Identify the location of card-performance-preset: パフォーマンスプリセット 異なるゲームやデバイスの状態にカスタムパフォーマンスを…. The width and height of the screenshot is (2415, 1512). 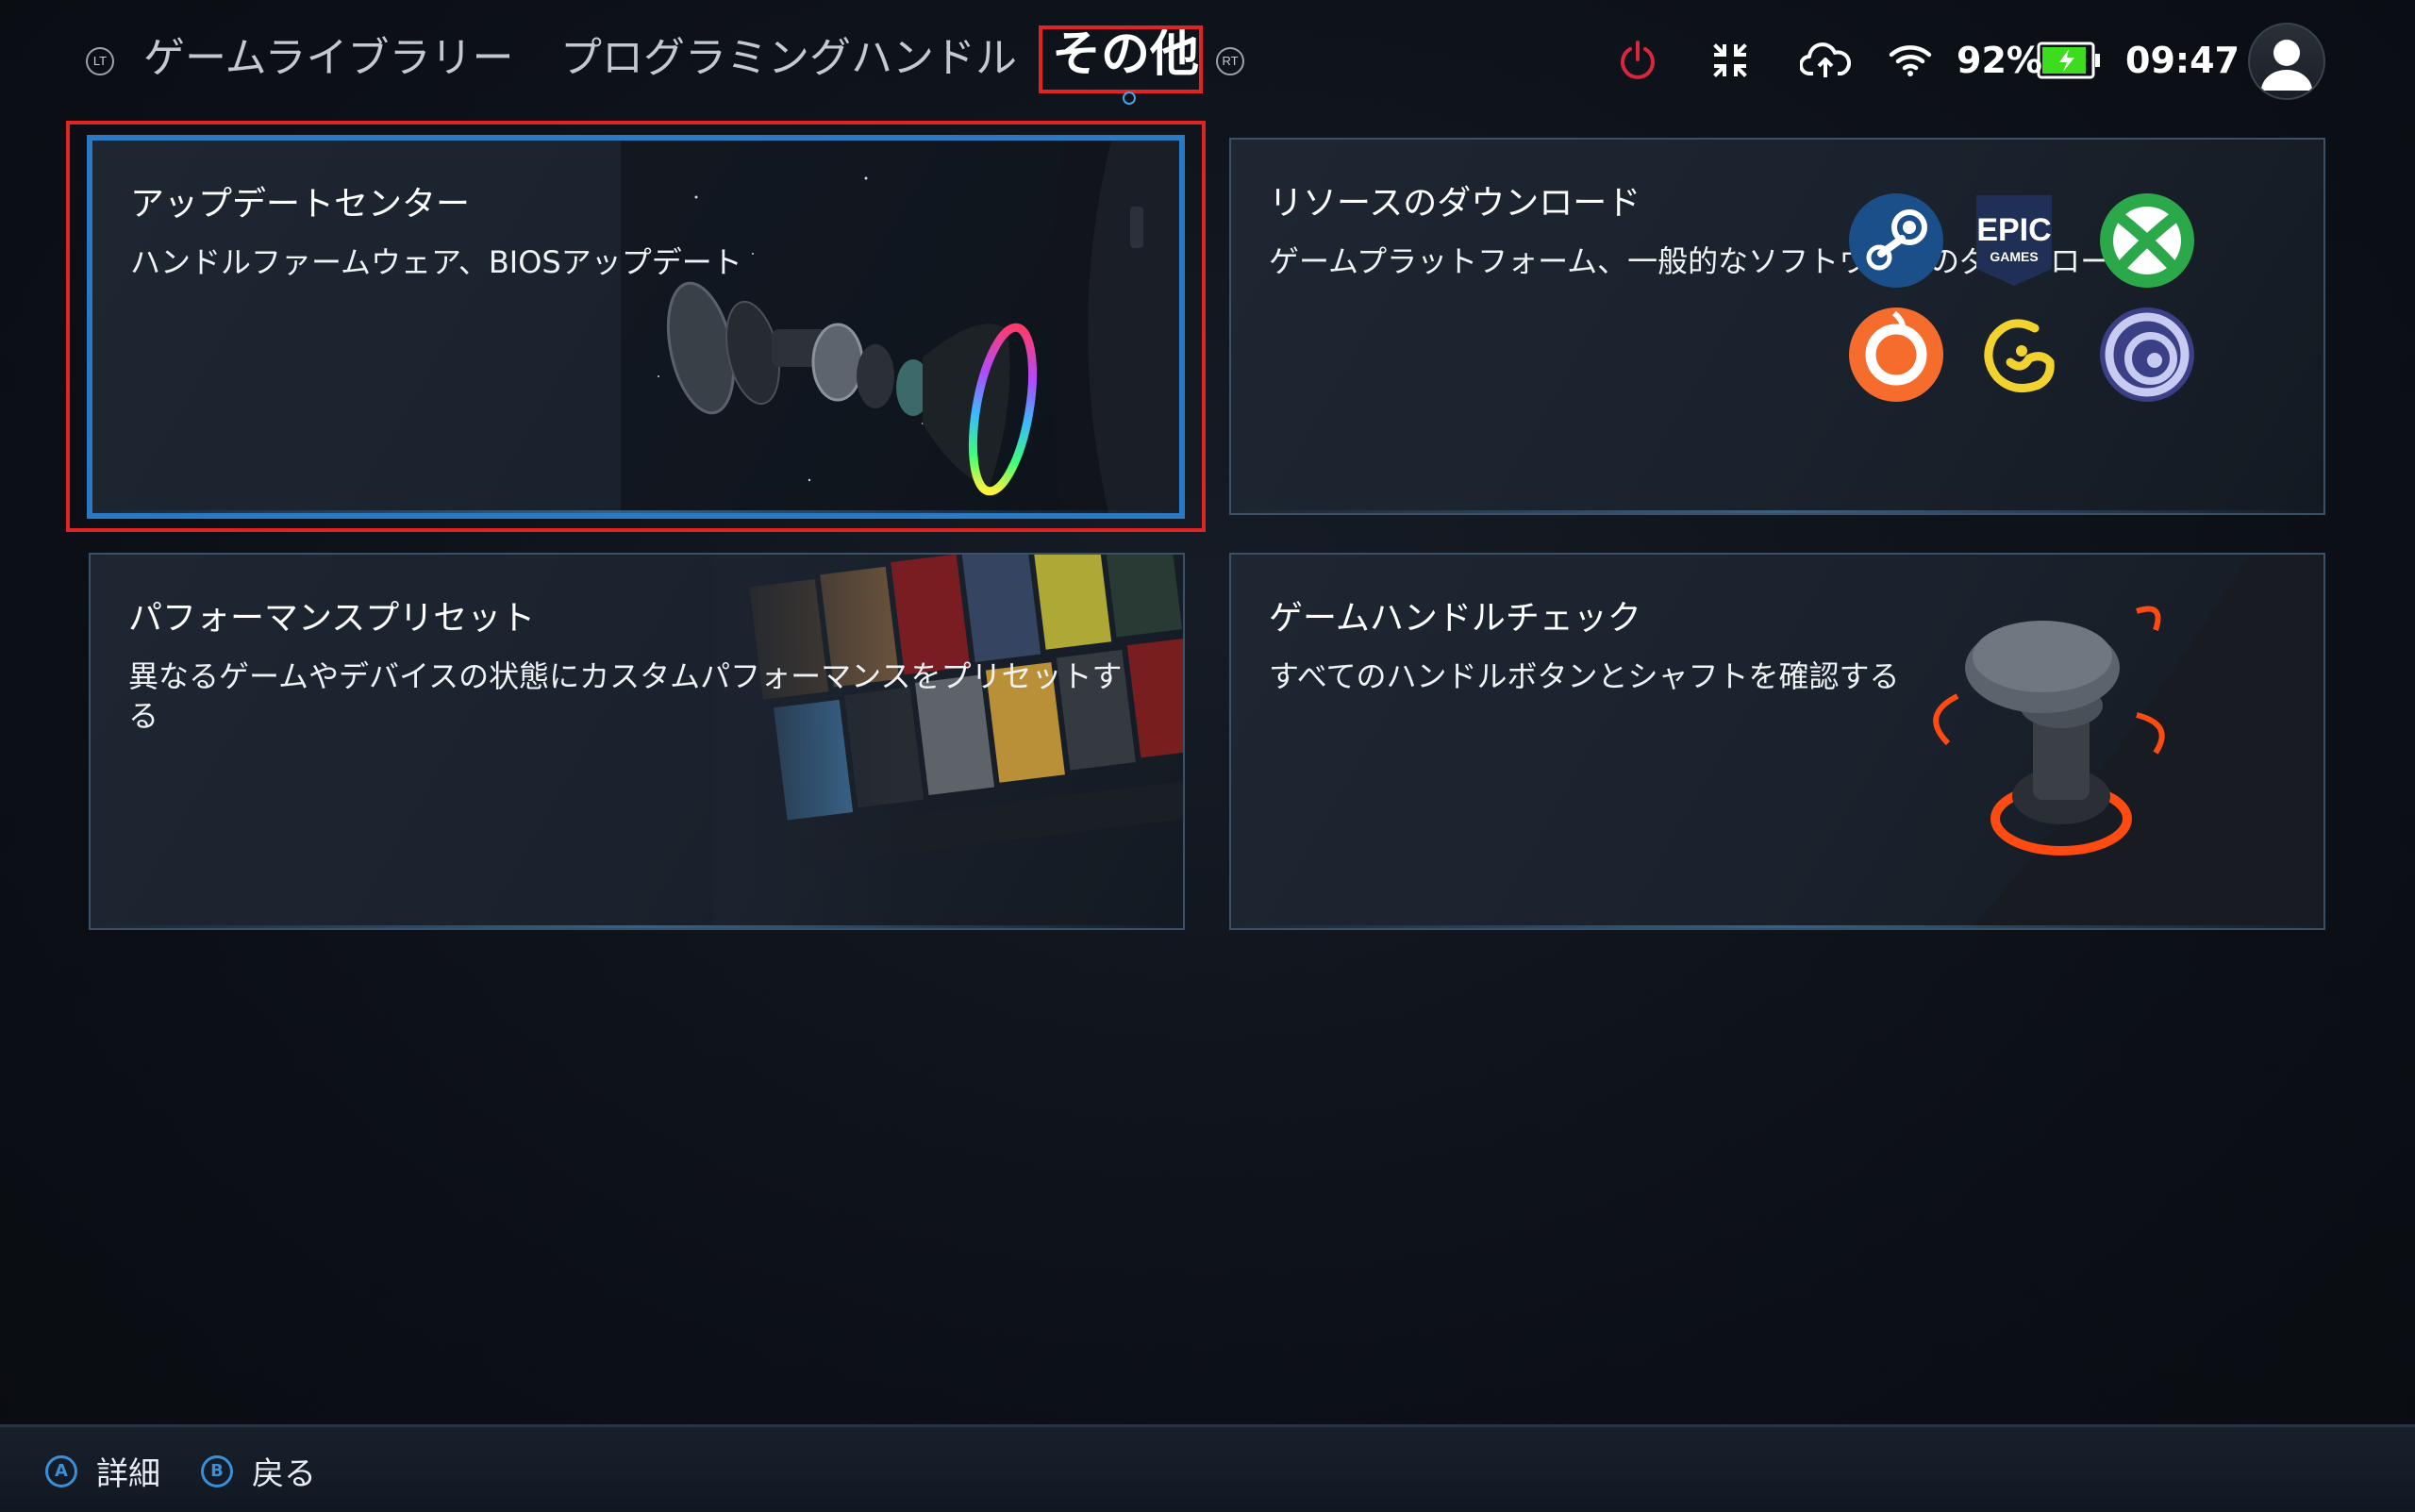
(637, 741).